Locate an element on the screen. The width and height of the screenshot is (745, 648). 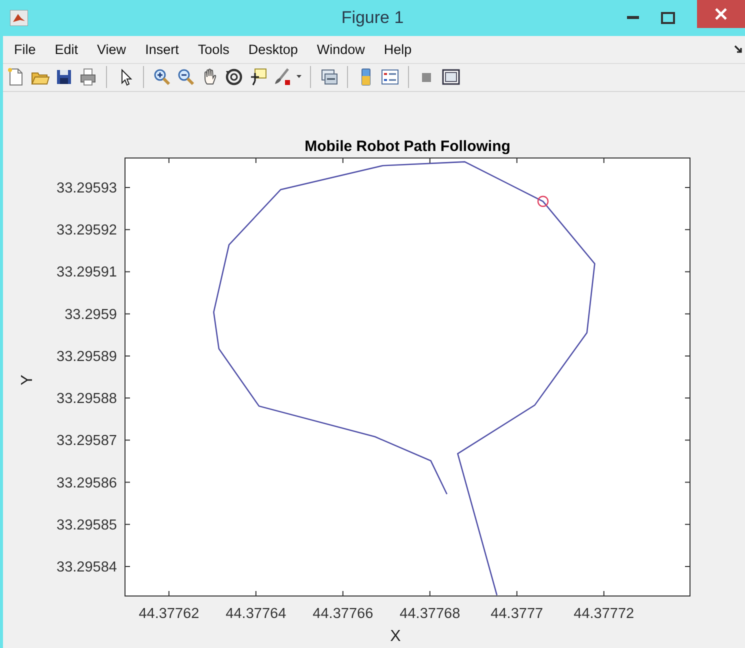
y-tick-label: 33.29585 is located at coordinates (86, 525).